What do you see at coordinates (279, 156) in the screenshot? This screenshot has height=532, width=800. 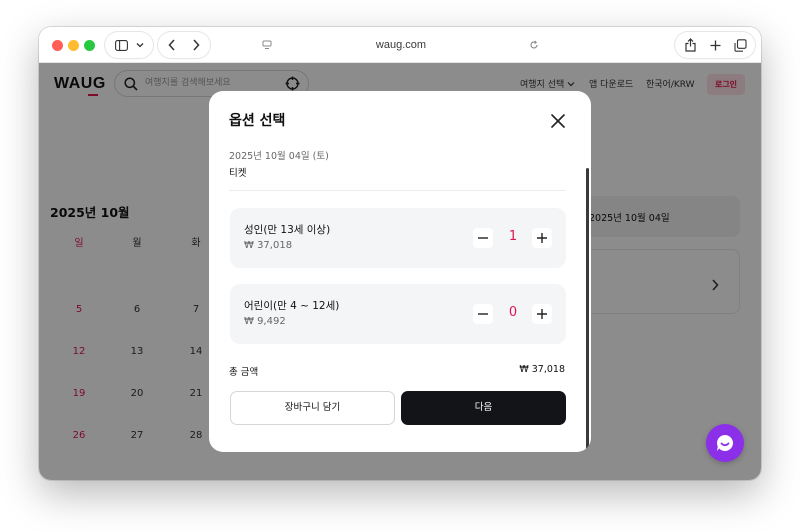 I see `modal-date: 2025년 10월 04일 (토)` at bounding box center [279, 156].